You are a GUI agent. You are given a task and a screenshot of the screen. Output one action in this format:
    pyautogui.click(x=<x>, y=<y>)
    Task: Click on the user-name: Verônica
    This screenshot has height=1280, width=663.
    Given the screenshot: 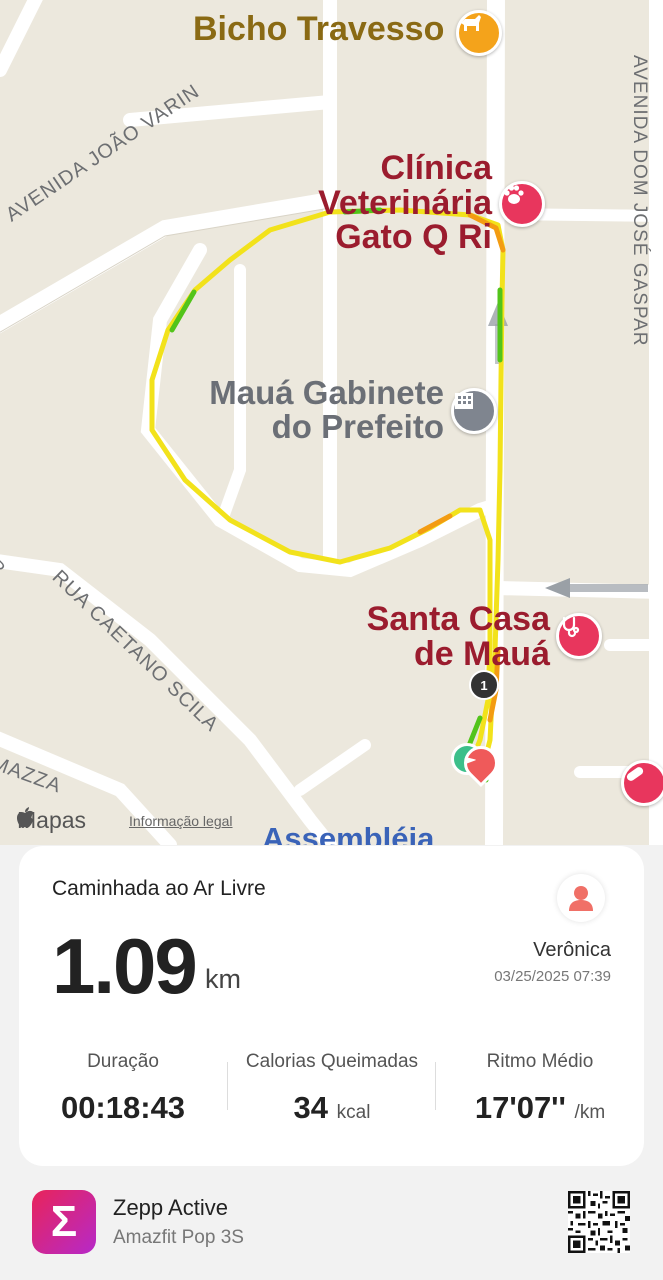 What is the action you would take?
    pyautogui.click(x=572, y=950)
    